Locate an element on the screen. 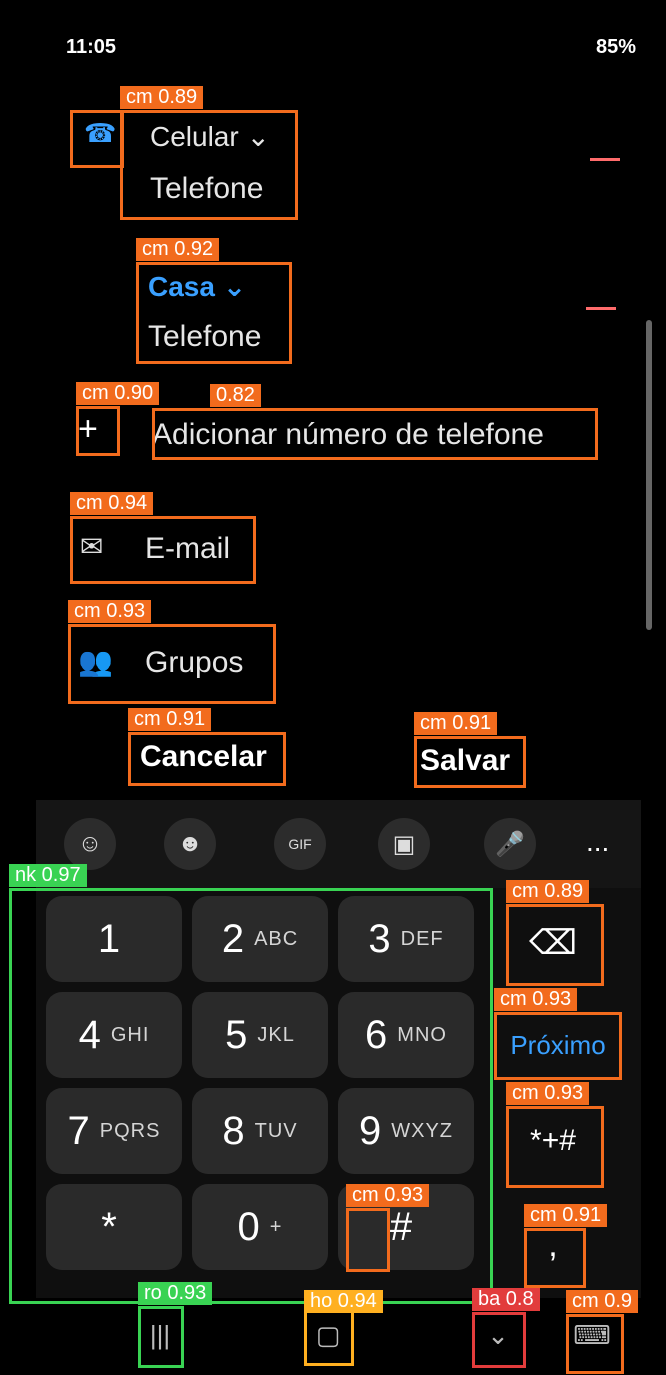 This screenshot has height=1375, width=666. overlay-tag: ho 0.94 is located at coordinates (343, 1301).